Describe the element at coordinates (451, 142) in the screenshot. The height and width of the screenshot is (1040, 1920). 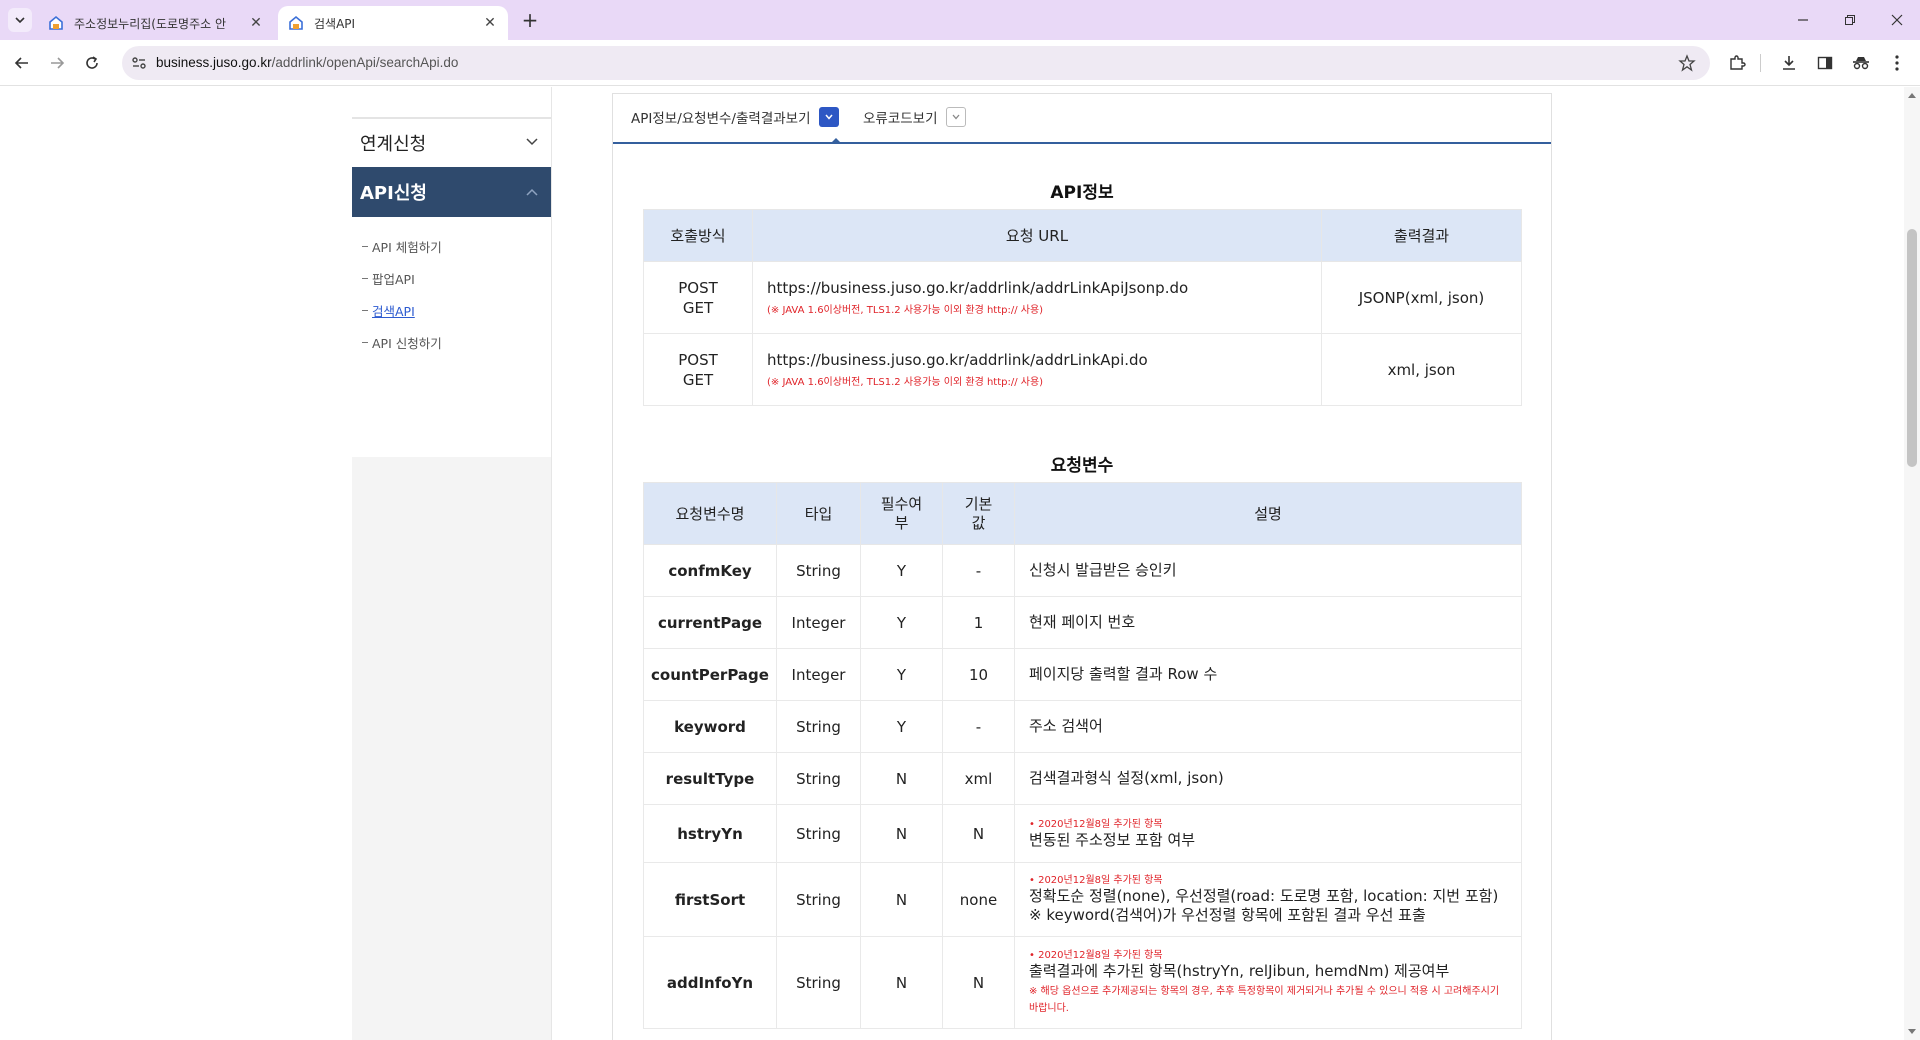
I see `menu-group-link-apply: 연계신청` at that location.